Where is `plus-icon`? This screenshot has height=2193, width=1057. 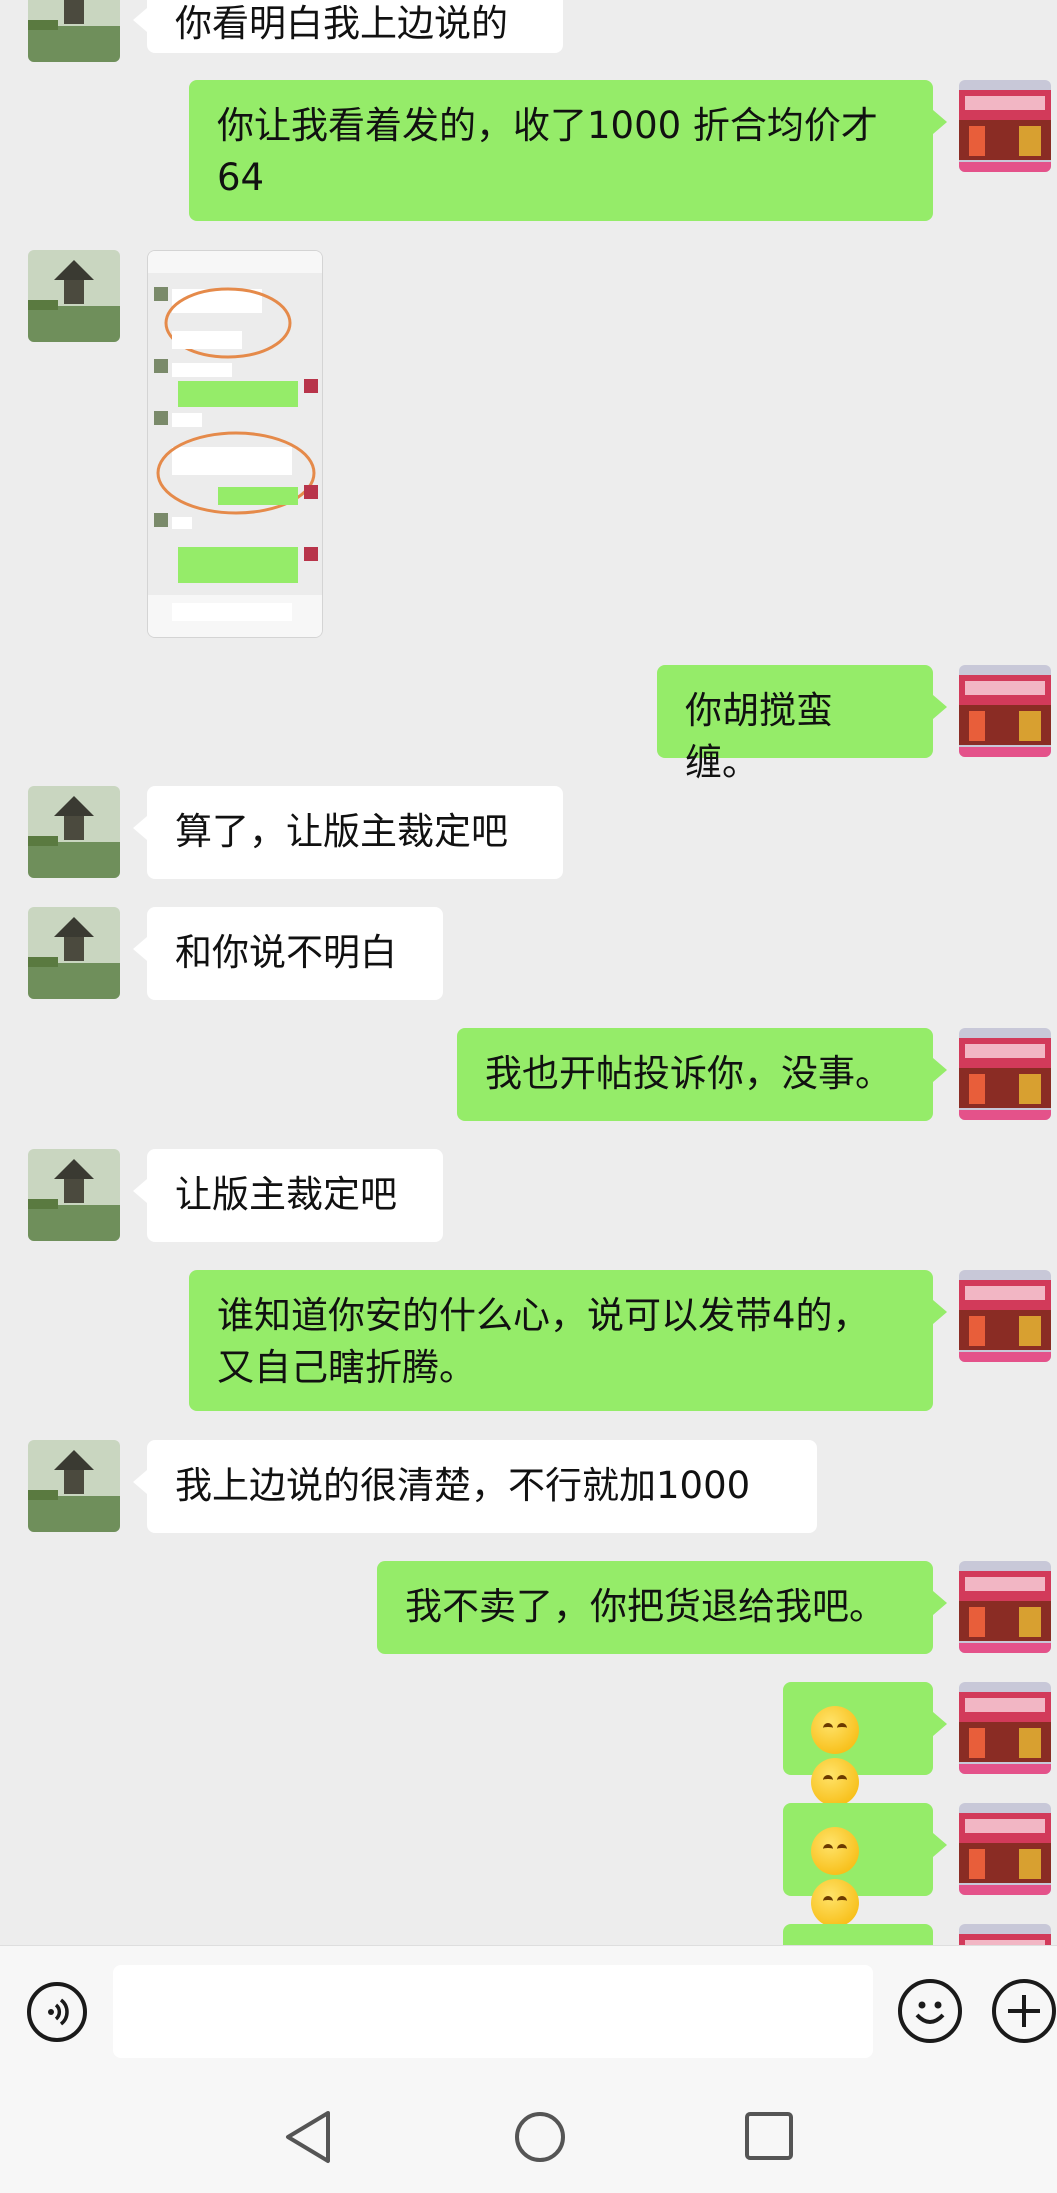
plus-icon is located at coordinates (1024, 2011).